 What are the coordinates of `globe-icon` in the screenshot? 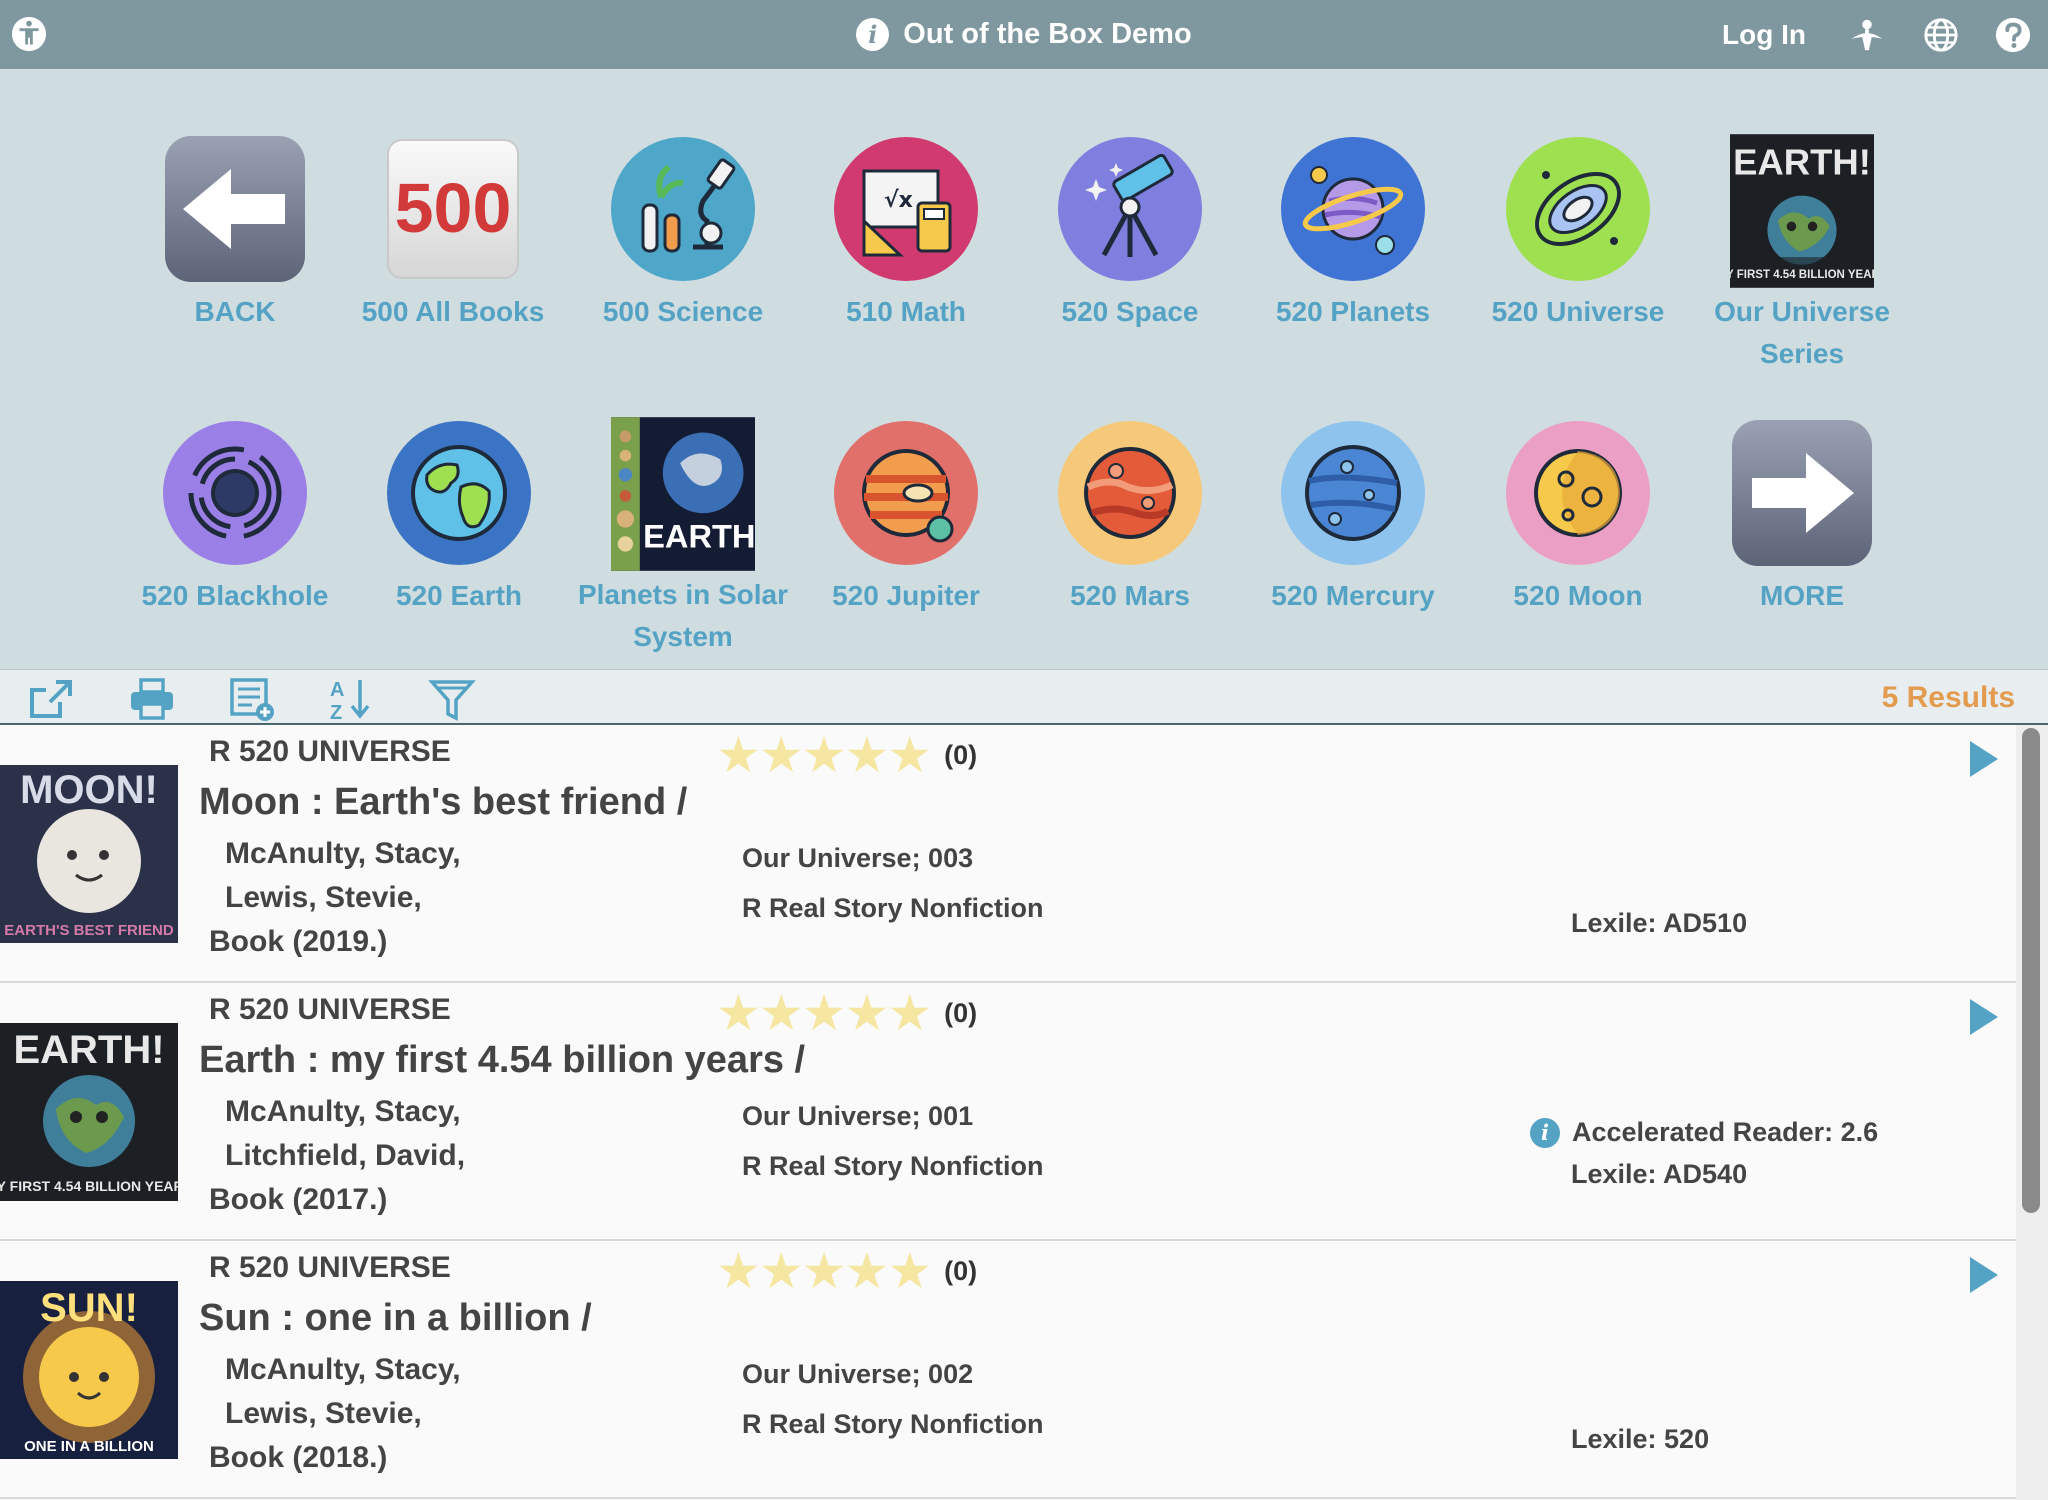 It's located at (1941, 35).